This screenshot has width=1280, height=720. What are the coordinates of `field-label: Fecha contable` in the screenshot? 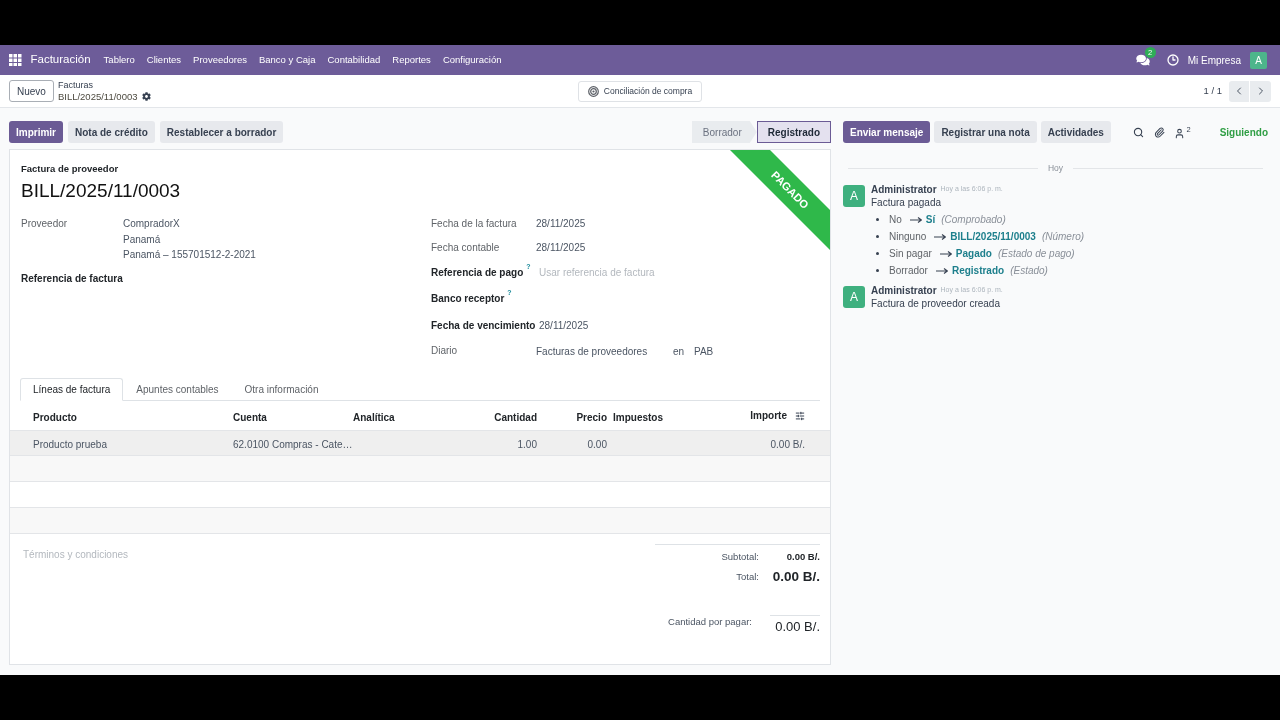 It's located at (465, 247).